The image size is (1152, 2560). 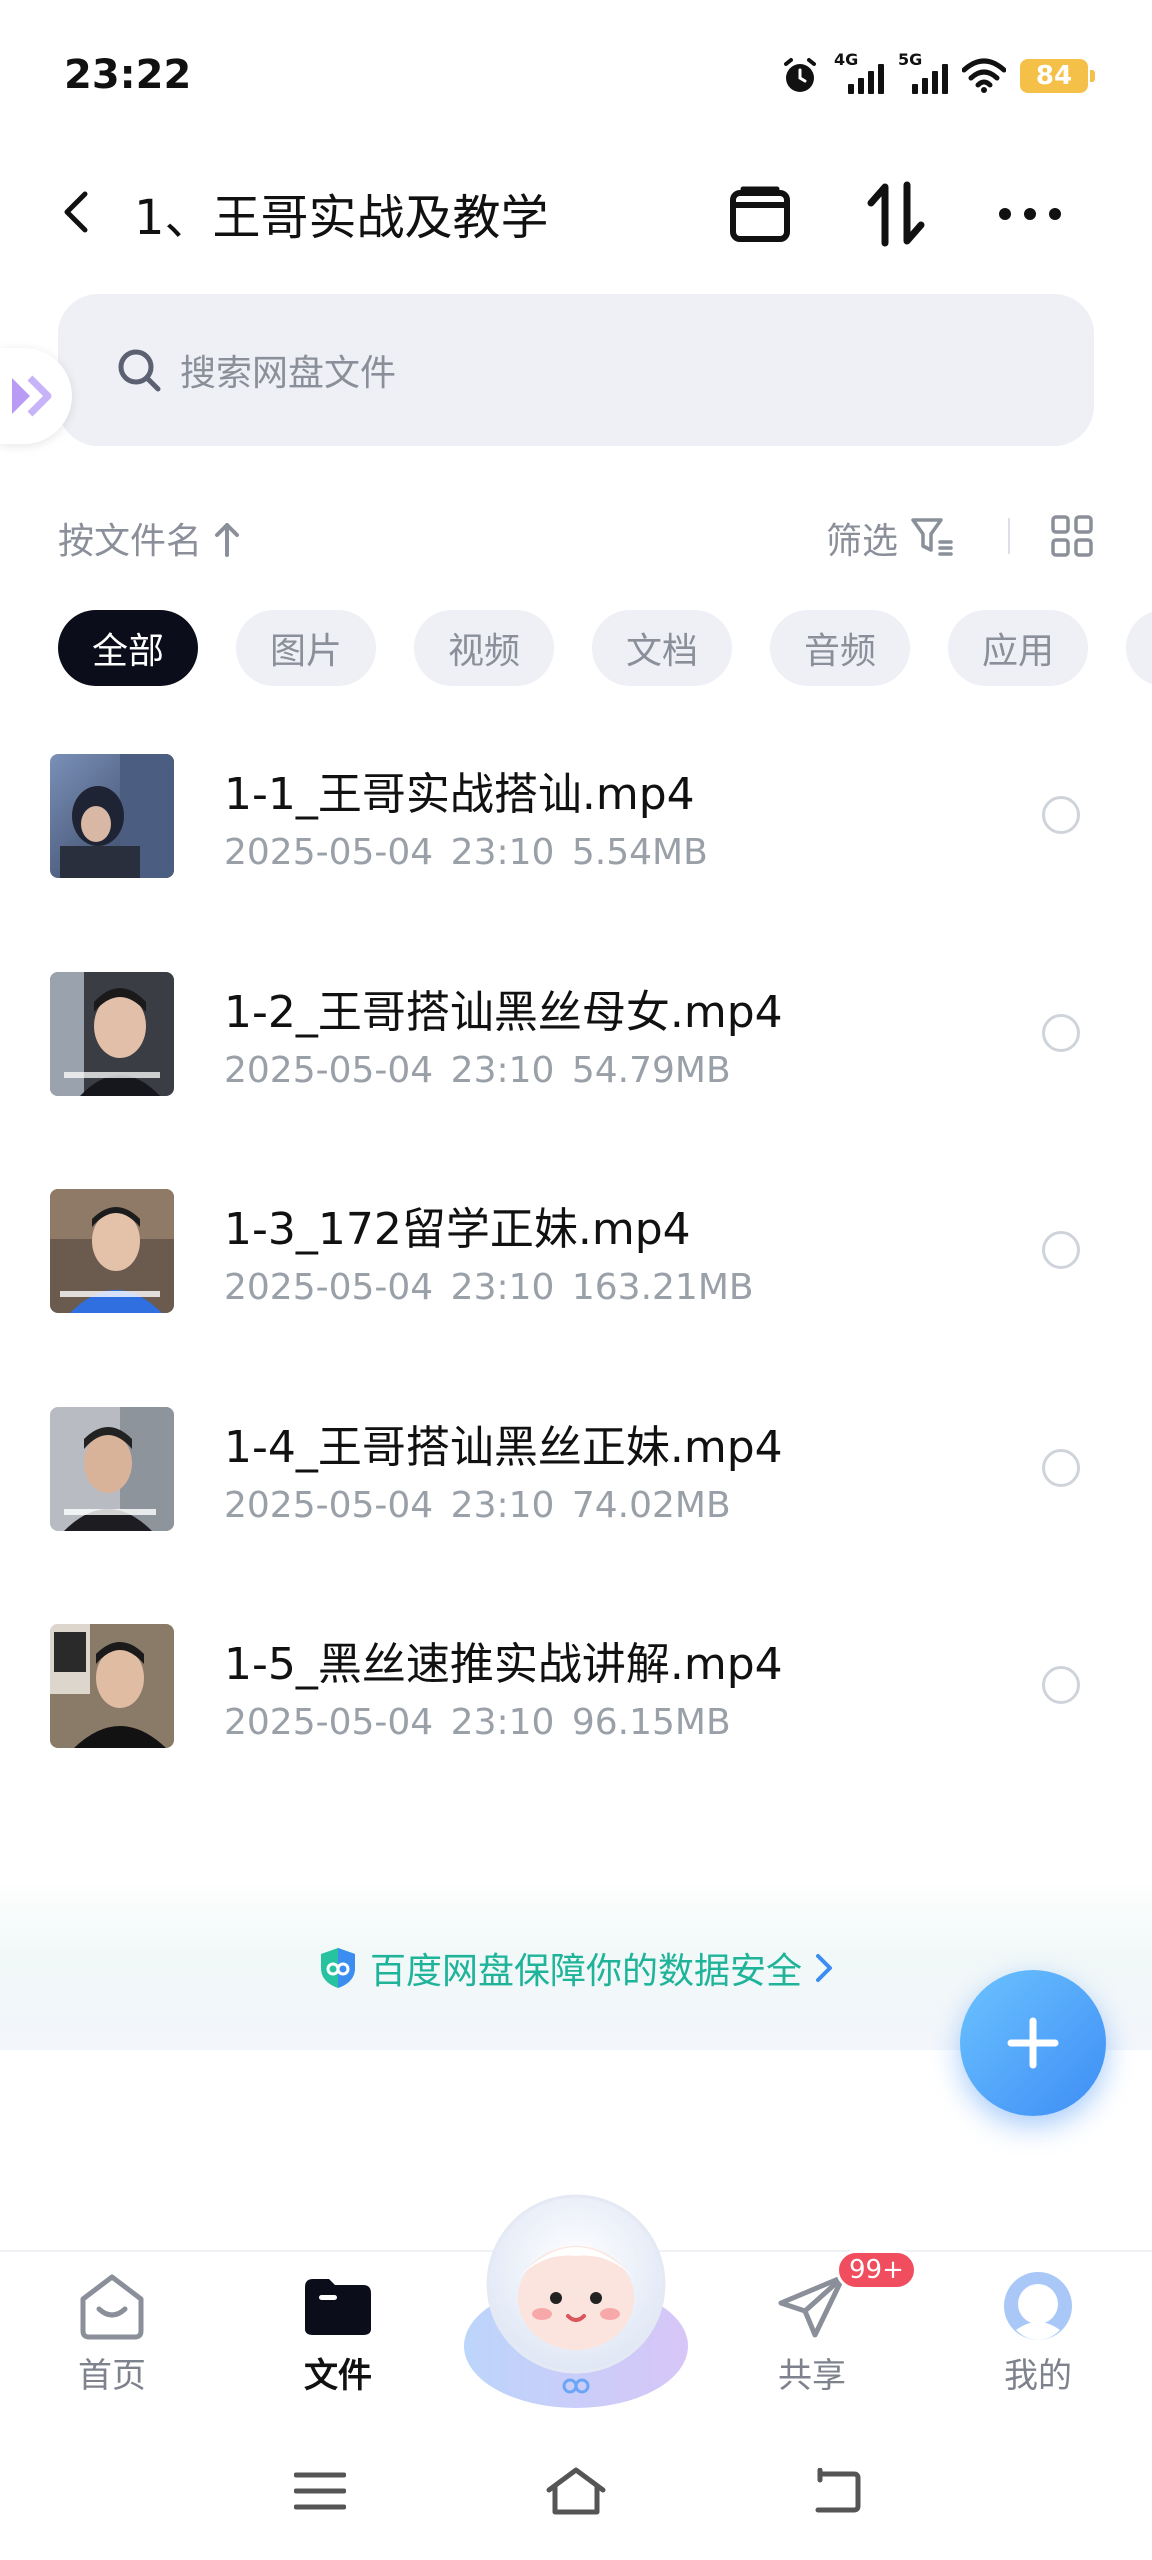 I want to click on nav-share-label: 共享, so click(x=812, y=2376).